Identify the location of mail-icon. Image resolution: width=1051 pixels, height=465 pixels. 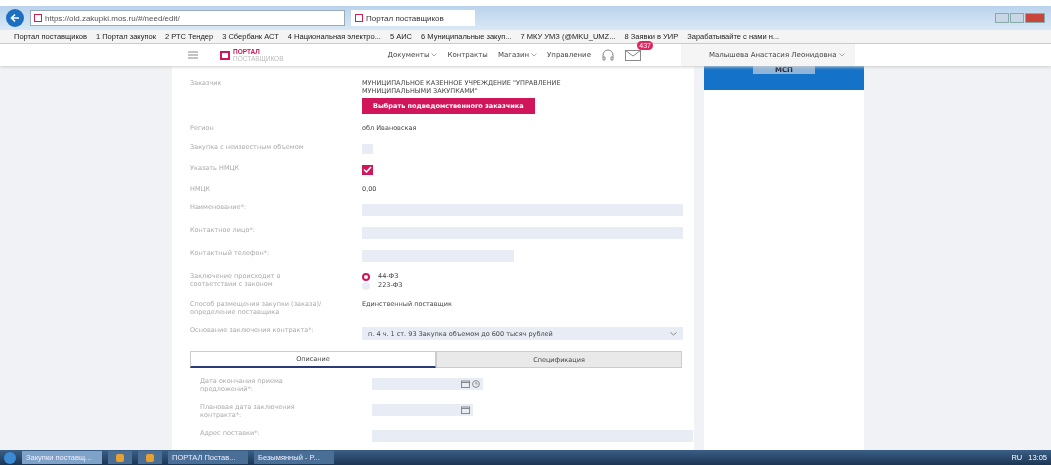
(632, 55).